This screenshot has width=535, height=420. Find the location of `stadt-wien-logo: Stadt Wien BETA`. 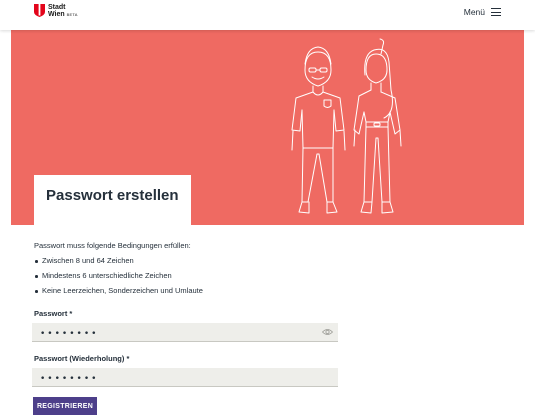

stadt-wien-logo: Stadt Wien BETA is located at coordinates (56, 11).